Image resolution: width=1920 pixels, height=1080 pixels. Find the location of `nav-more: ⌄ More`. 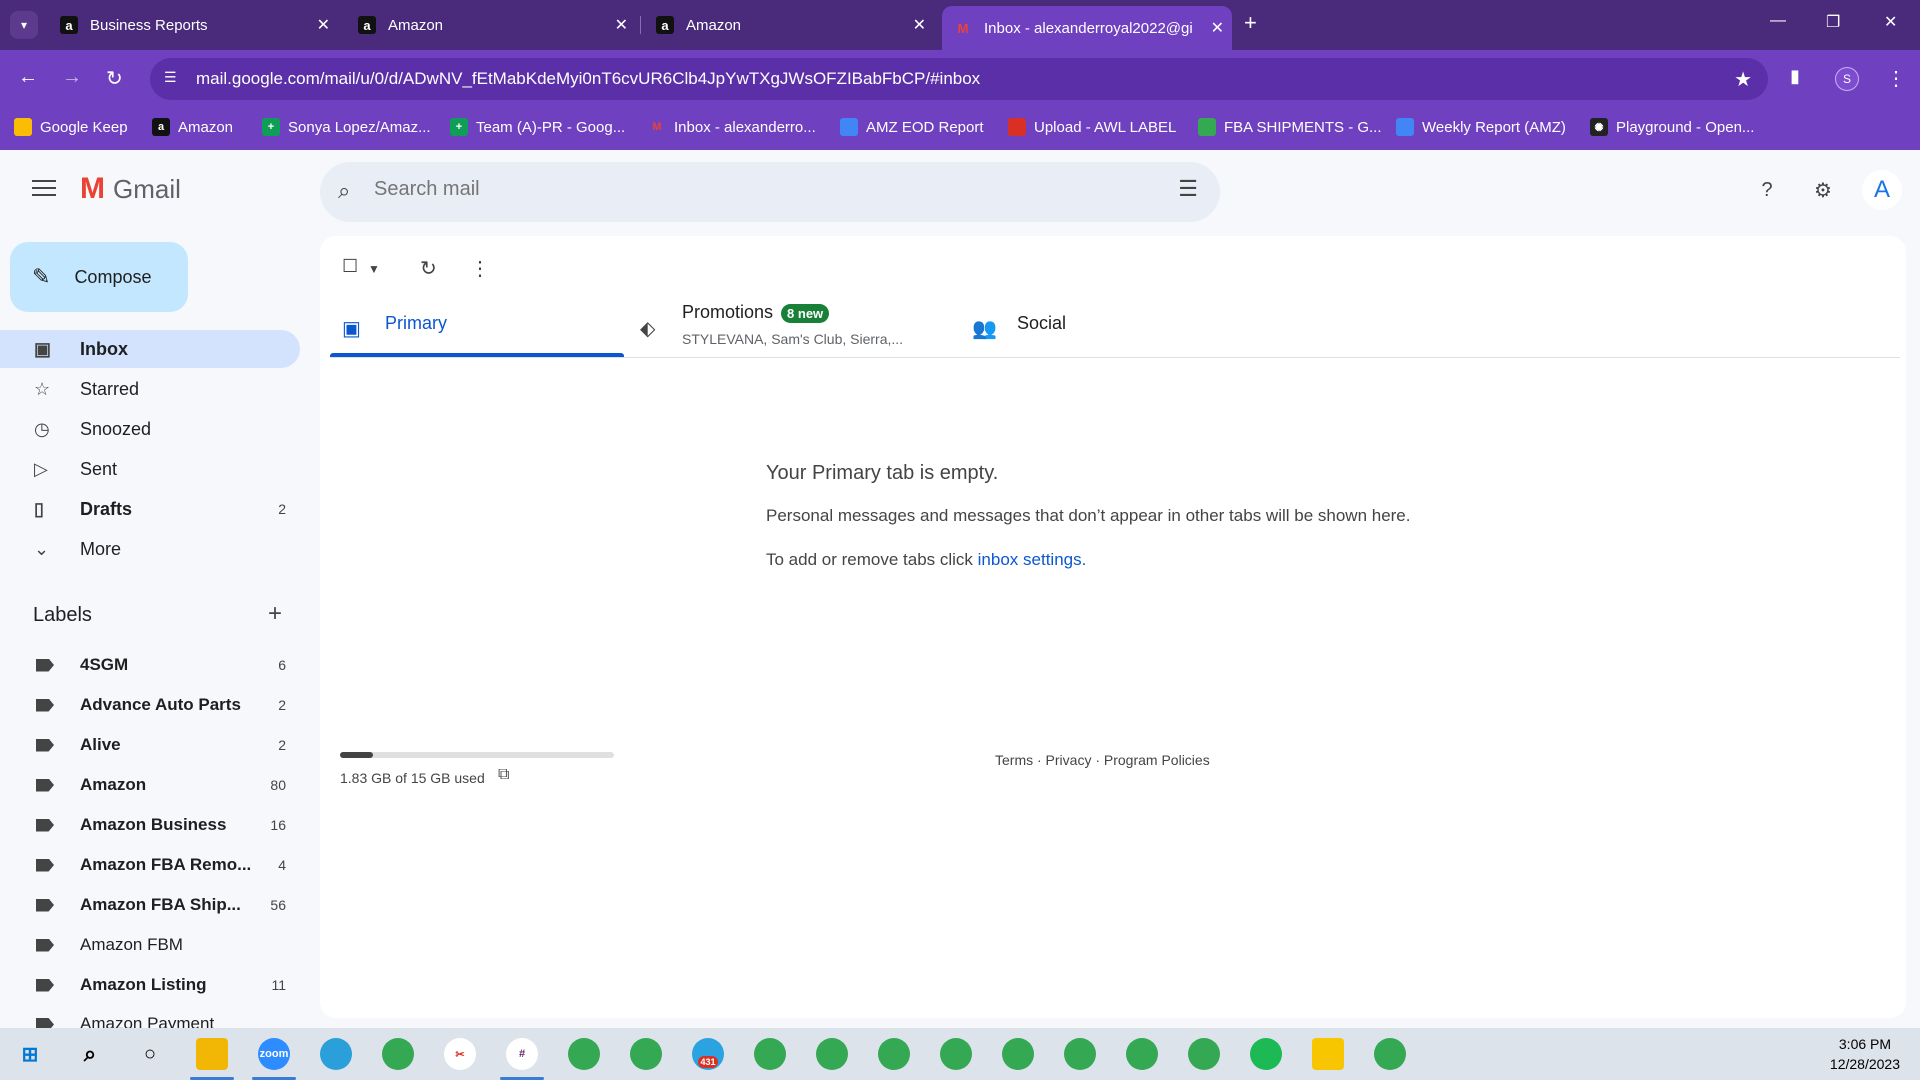

nav-more: ⌄ More is located at coordinates (150, 549).